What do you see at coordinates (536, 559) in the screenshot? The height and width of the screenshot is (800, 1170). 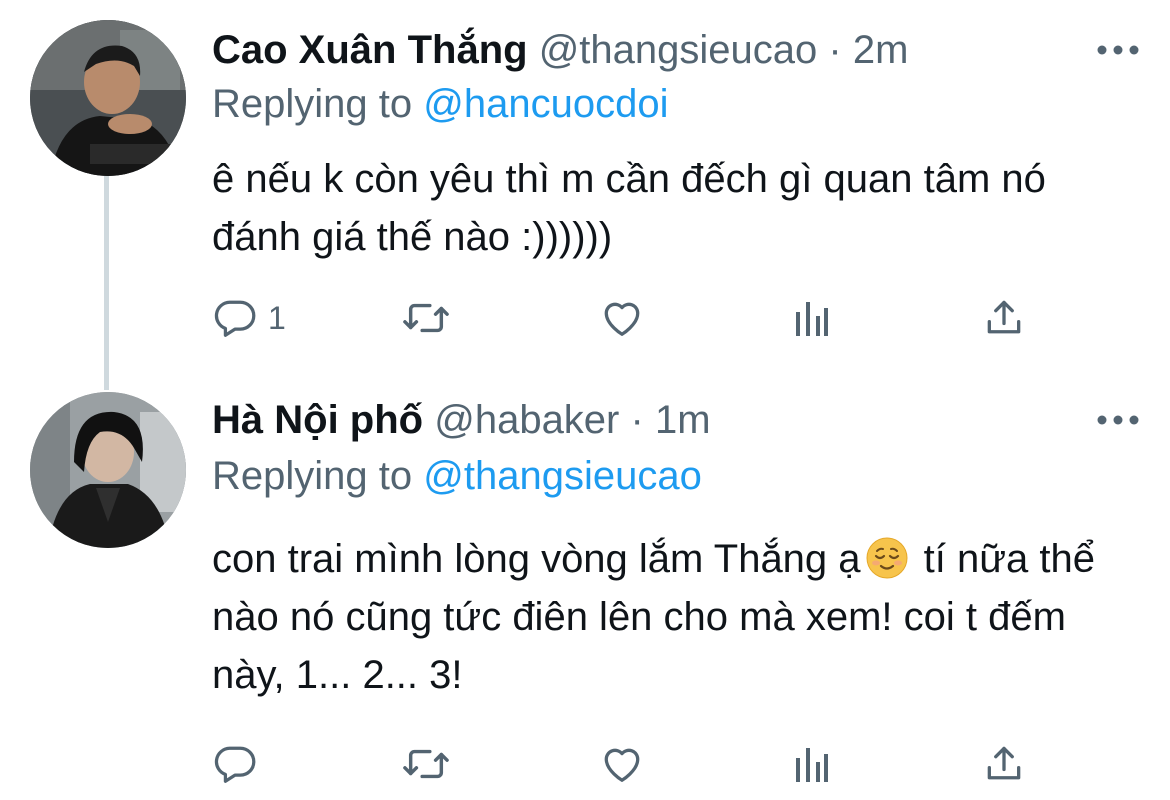 I see `tweet-text-part1: con trai mình lòng vòng lắm Thắng ạ` at bounding box center [536, 559].